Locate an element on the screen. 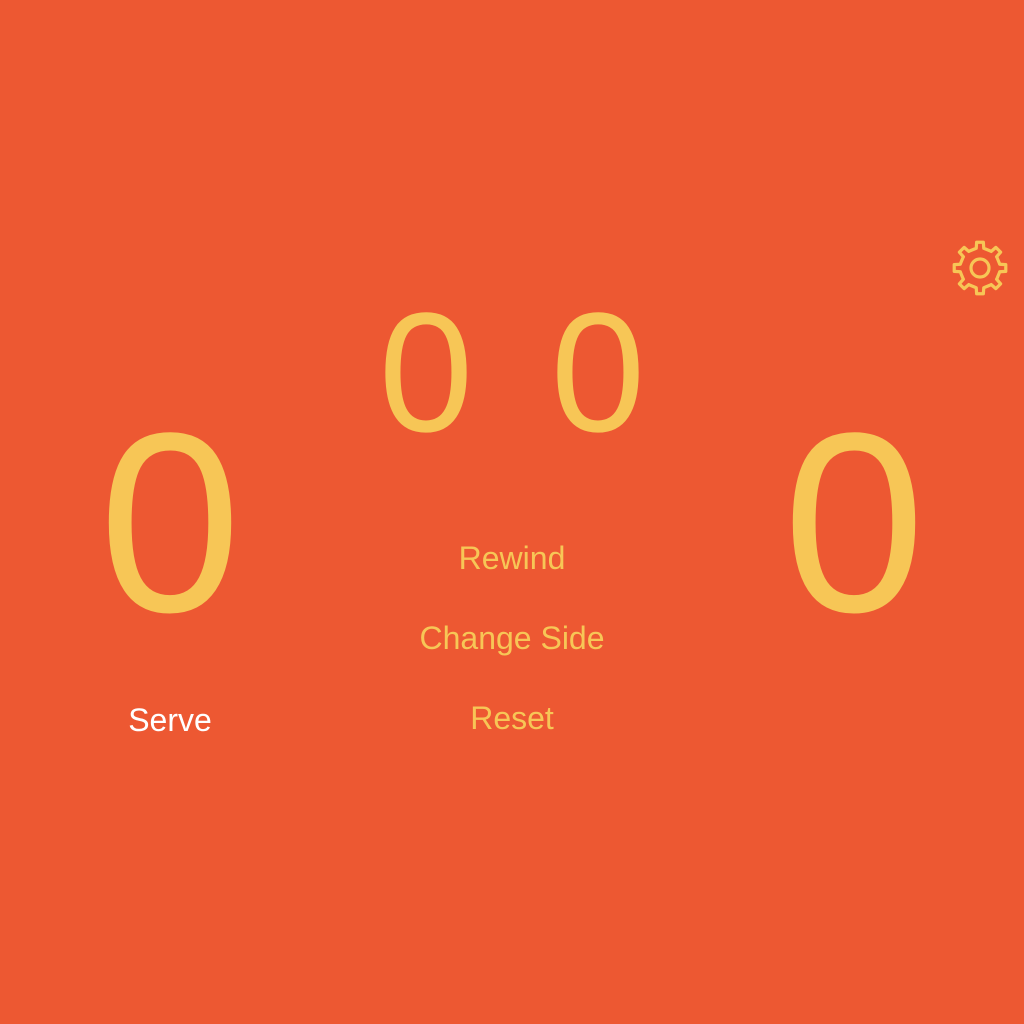  right-player-score: 0 is located at coordinates (854, 523).